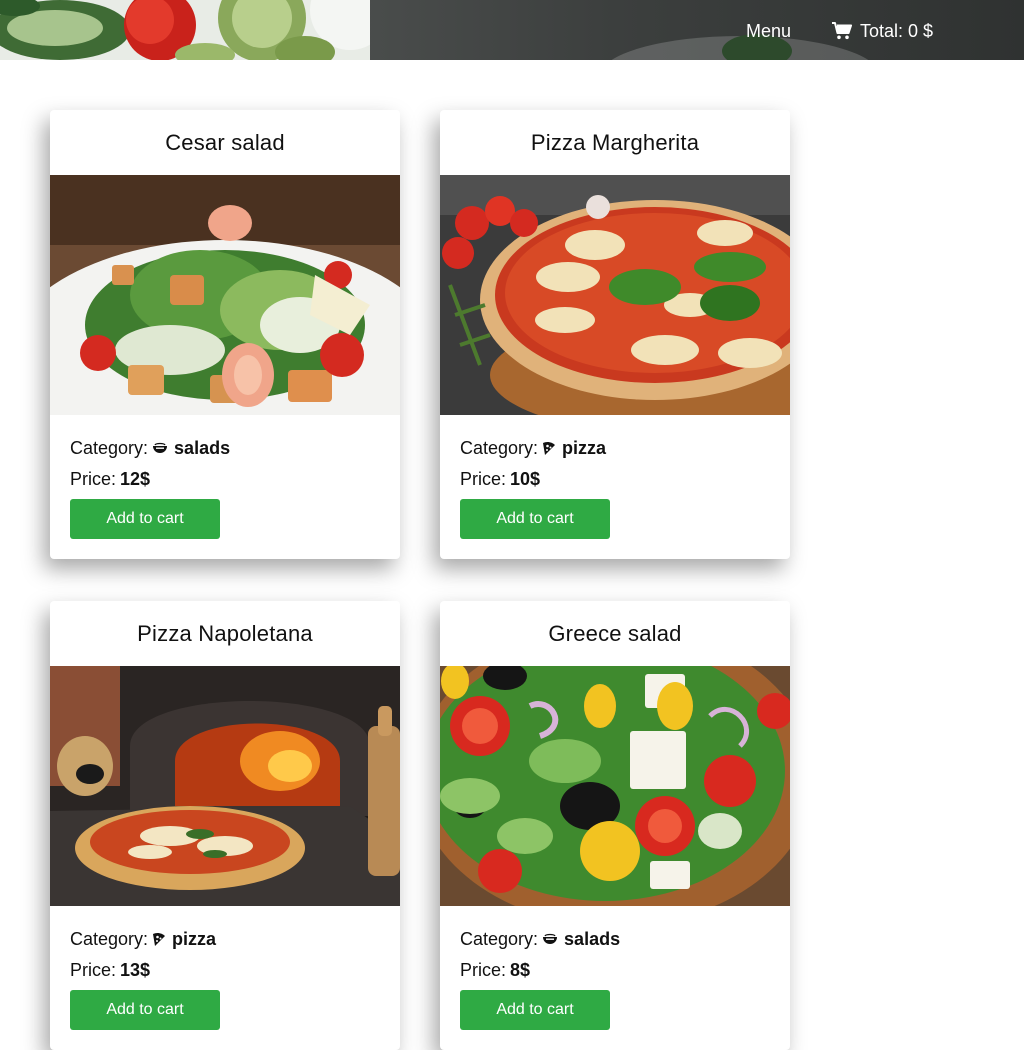 This screenshot has height=1050, width=1024. What do you see at coordinates (185, 30) in the screenshot?
I see `vegetables-banner-image` at bounding box center [185, 30].